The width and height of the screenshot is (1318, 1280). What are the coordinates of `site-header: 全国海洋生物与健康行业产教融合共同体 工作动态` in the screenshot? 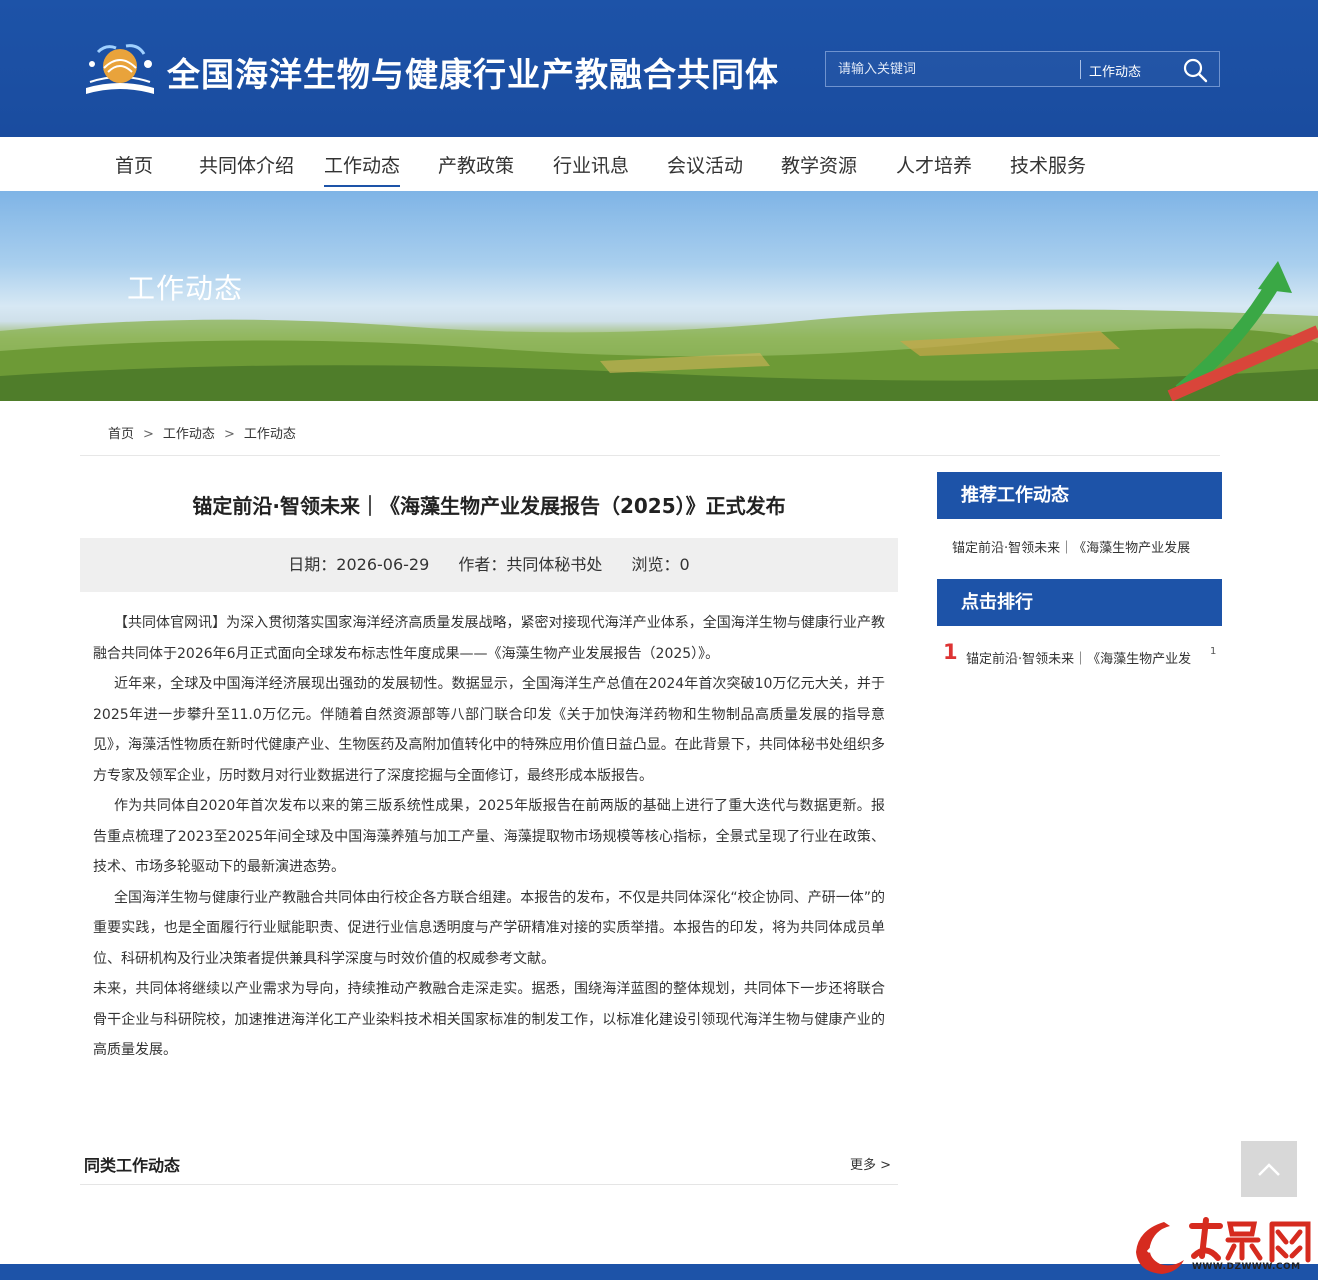 It's located at (659, 68).